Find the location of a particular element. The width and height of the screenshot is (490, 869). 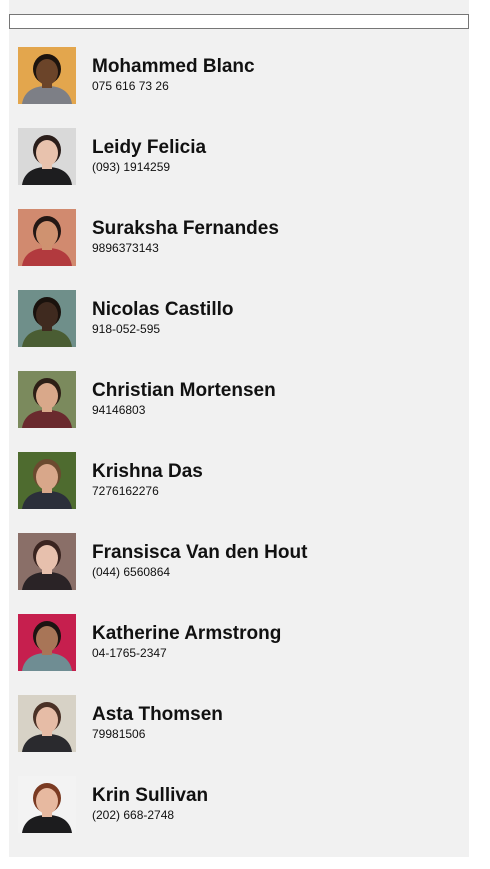

contact-name: Fransisca Van den Hout is located at coordinates (200, 552).